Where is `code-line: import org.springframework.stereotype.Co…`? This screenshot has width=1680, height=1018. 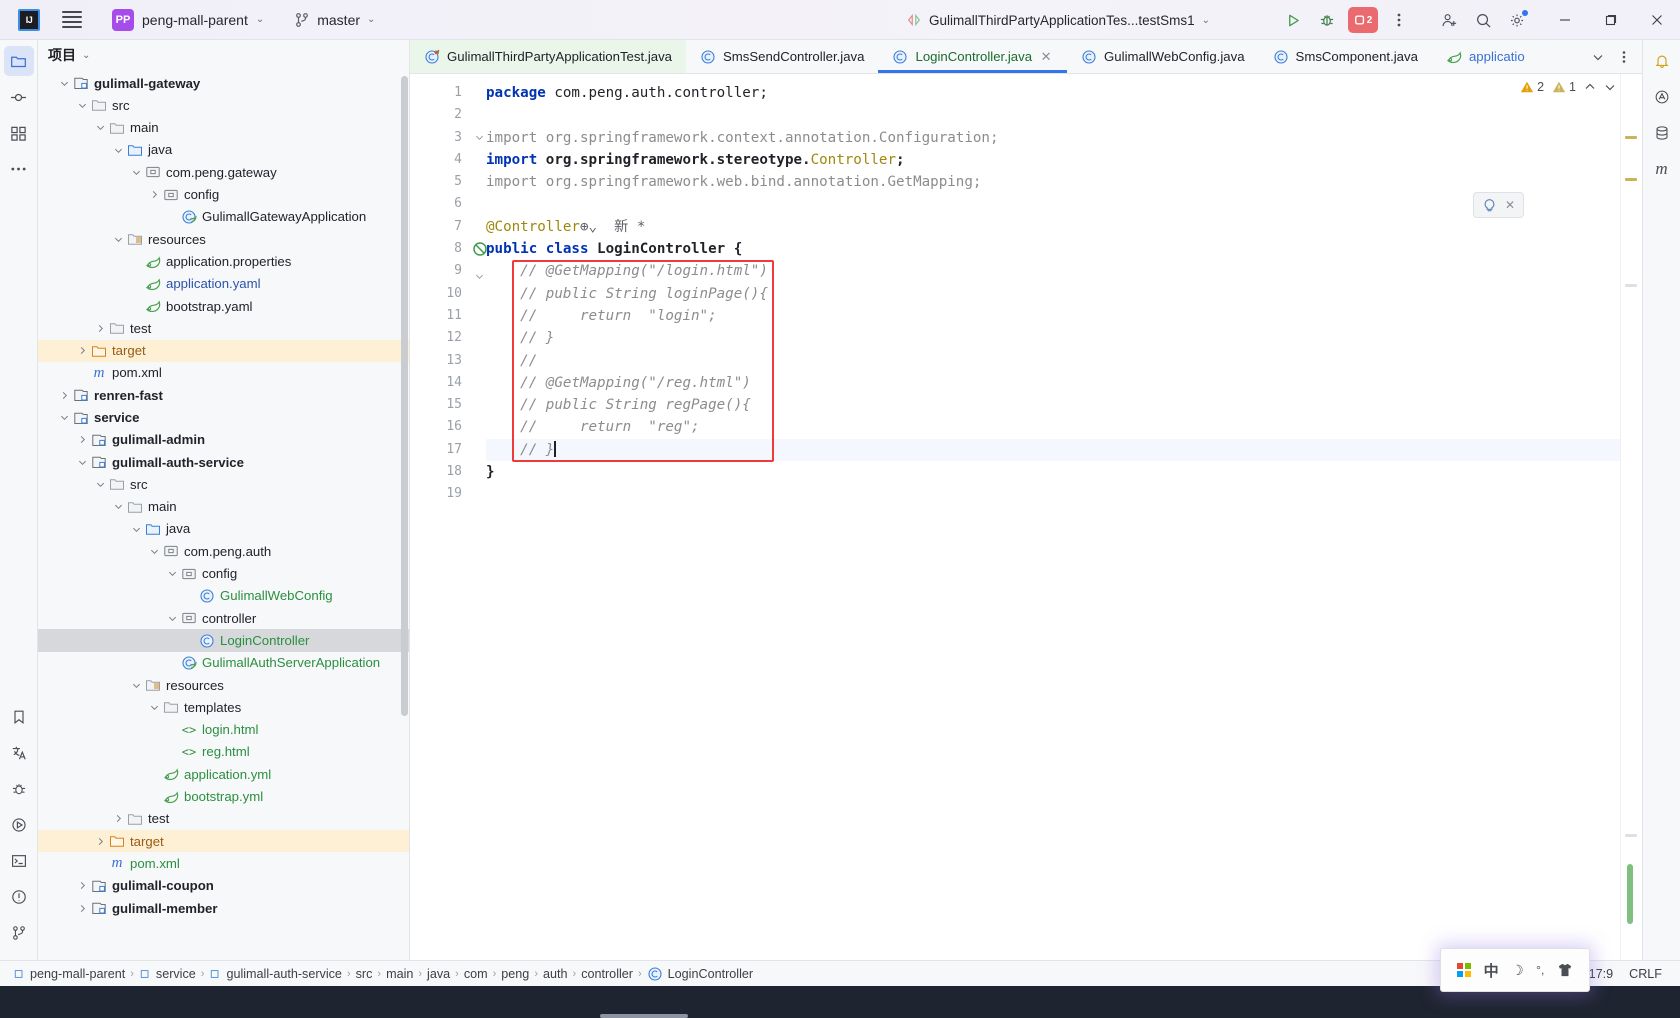 code-line: import org.springframework.stereotype.Co… is located at coordinates (1053, 160).